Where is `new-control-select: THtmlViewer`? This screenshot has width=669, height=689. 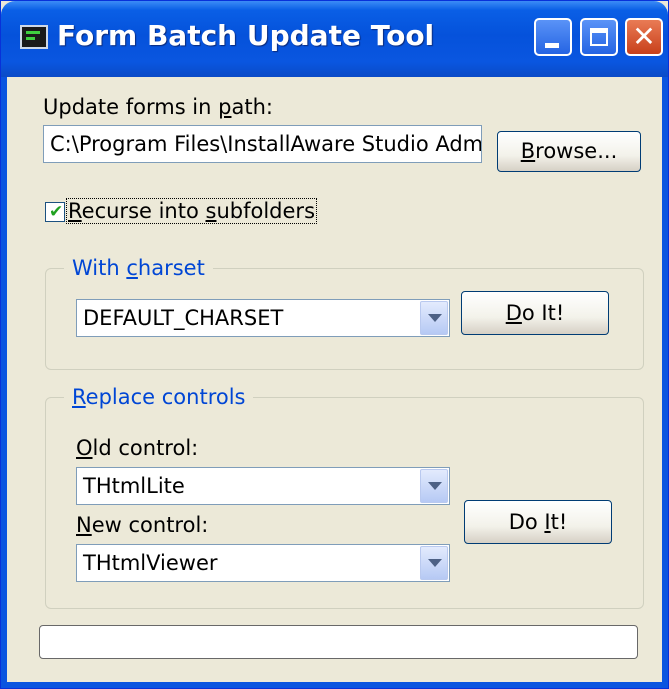 new-control-select: THtmlViewer is located at coordinates (263, 563).